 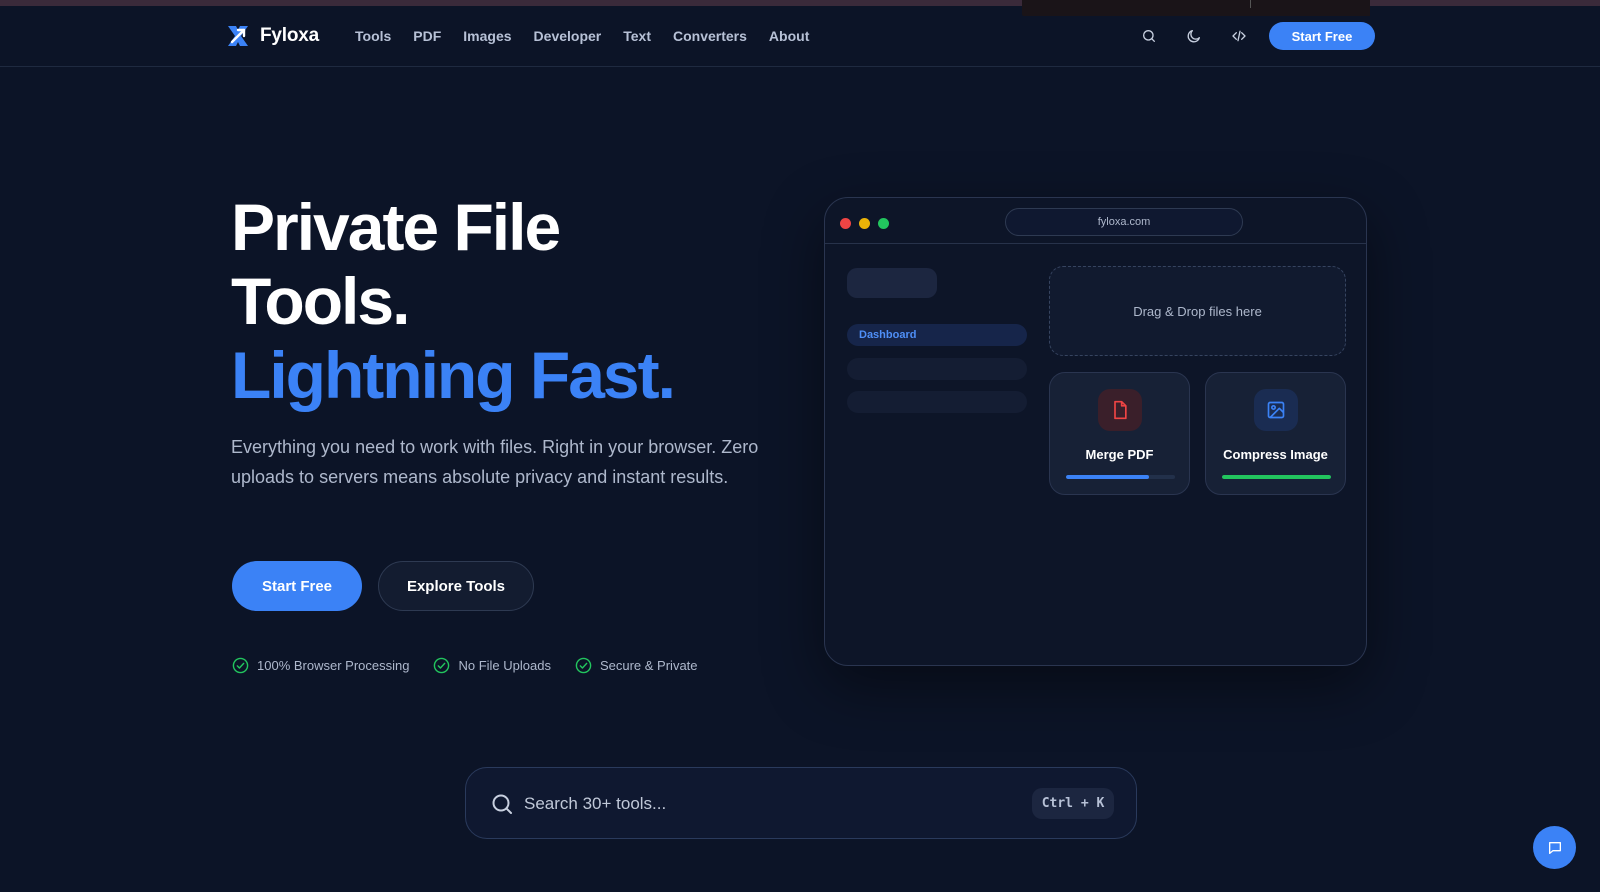 What do you see at coordinates (487, 36) in the screenshot?
I see `nav-item-images: Images` at bounding box center [487, 36].